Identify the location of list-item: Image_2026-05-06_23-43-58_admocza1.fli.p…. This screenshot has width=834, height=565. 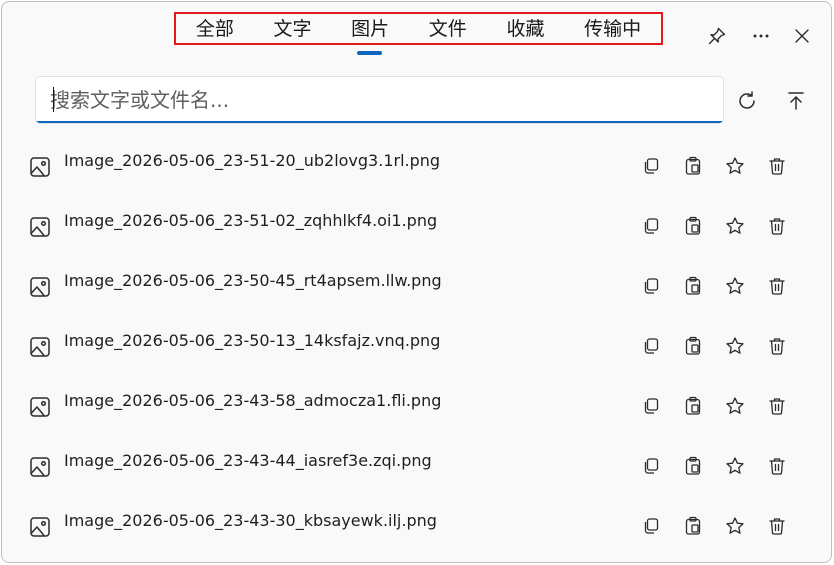
(416, 407).